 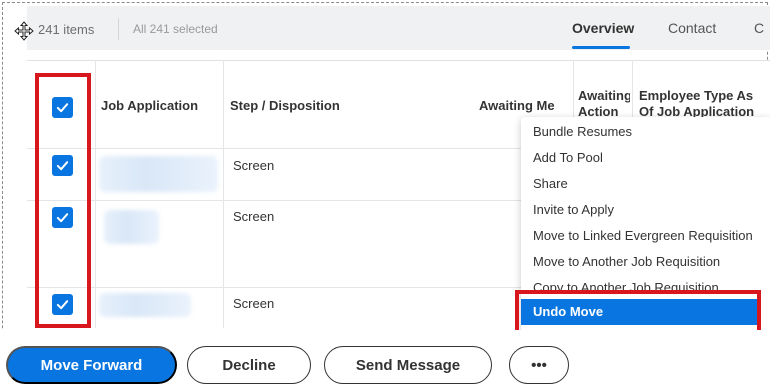 What do you see at coordinates (603, 28) in the screenshot?
I see `tab-overview: Overview` at bounding box center [603, 28].